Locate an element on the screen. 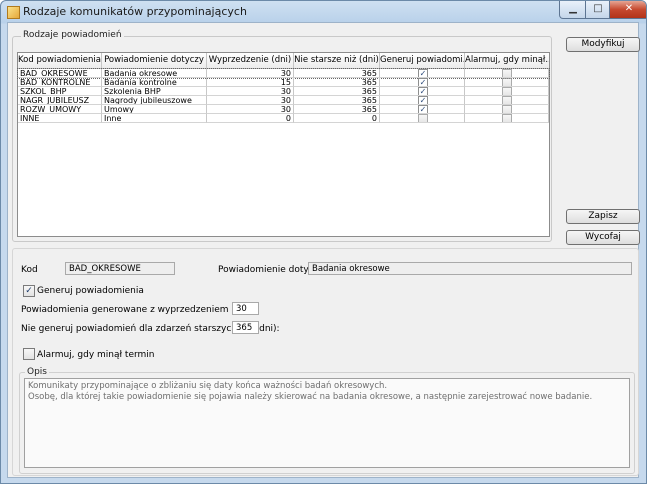 This screenshot has width=647, height=484. cell-subject: Umowy is located at coordinates (154, 109).